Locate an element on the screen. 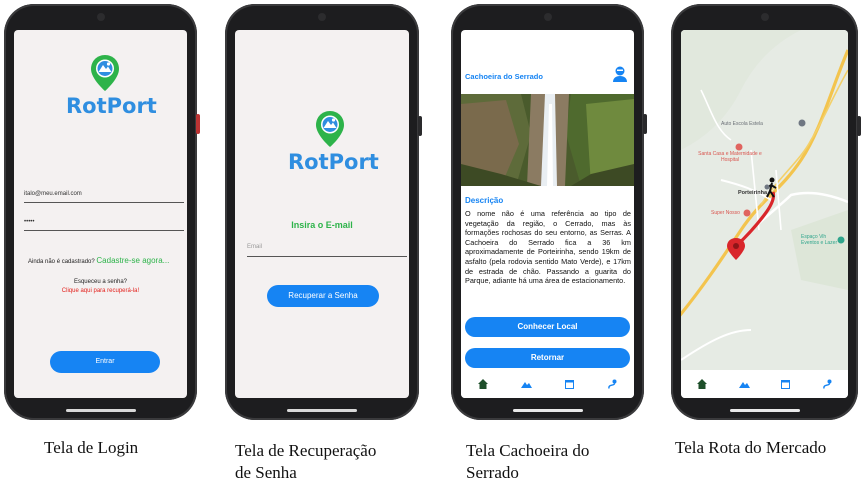 The width and height of the screenshot is (861, 484). caption-recovery: Tela de Recuperação de Senha is located at coordinates (305, 462).